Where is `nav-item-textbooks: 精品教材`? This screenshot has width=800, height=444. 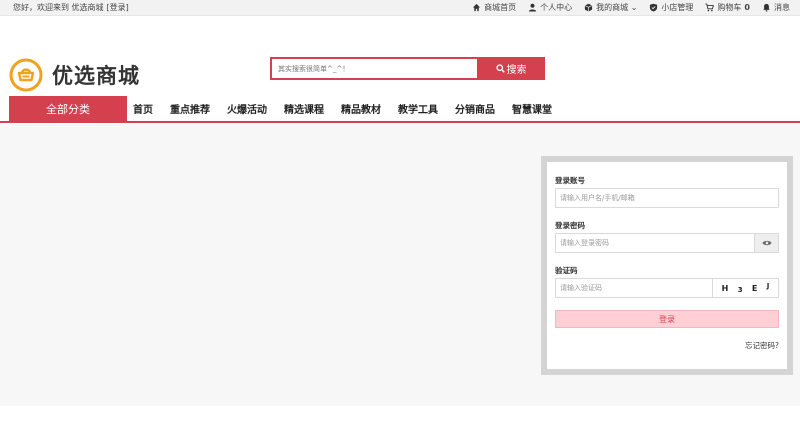 nav-item-textbooks: 精品教材 is located at coordinates (361, 108).